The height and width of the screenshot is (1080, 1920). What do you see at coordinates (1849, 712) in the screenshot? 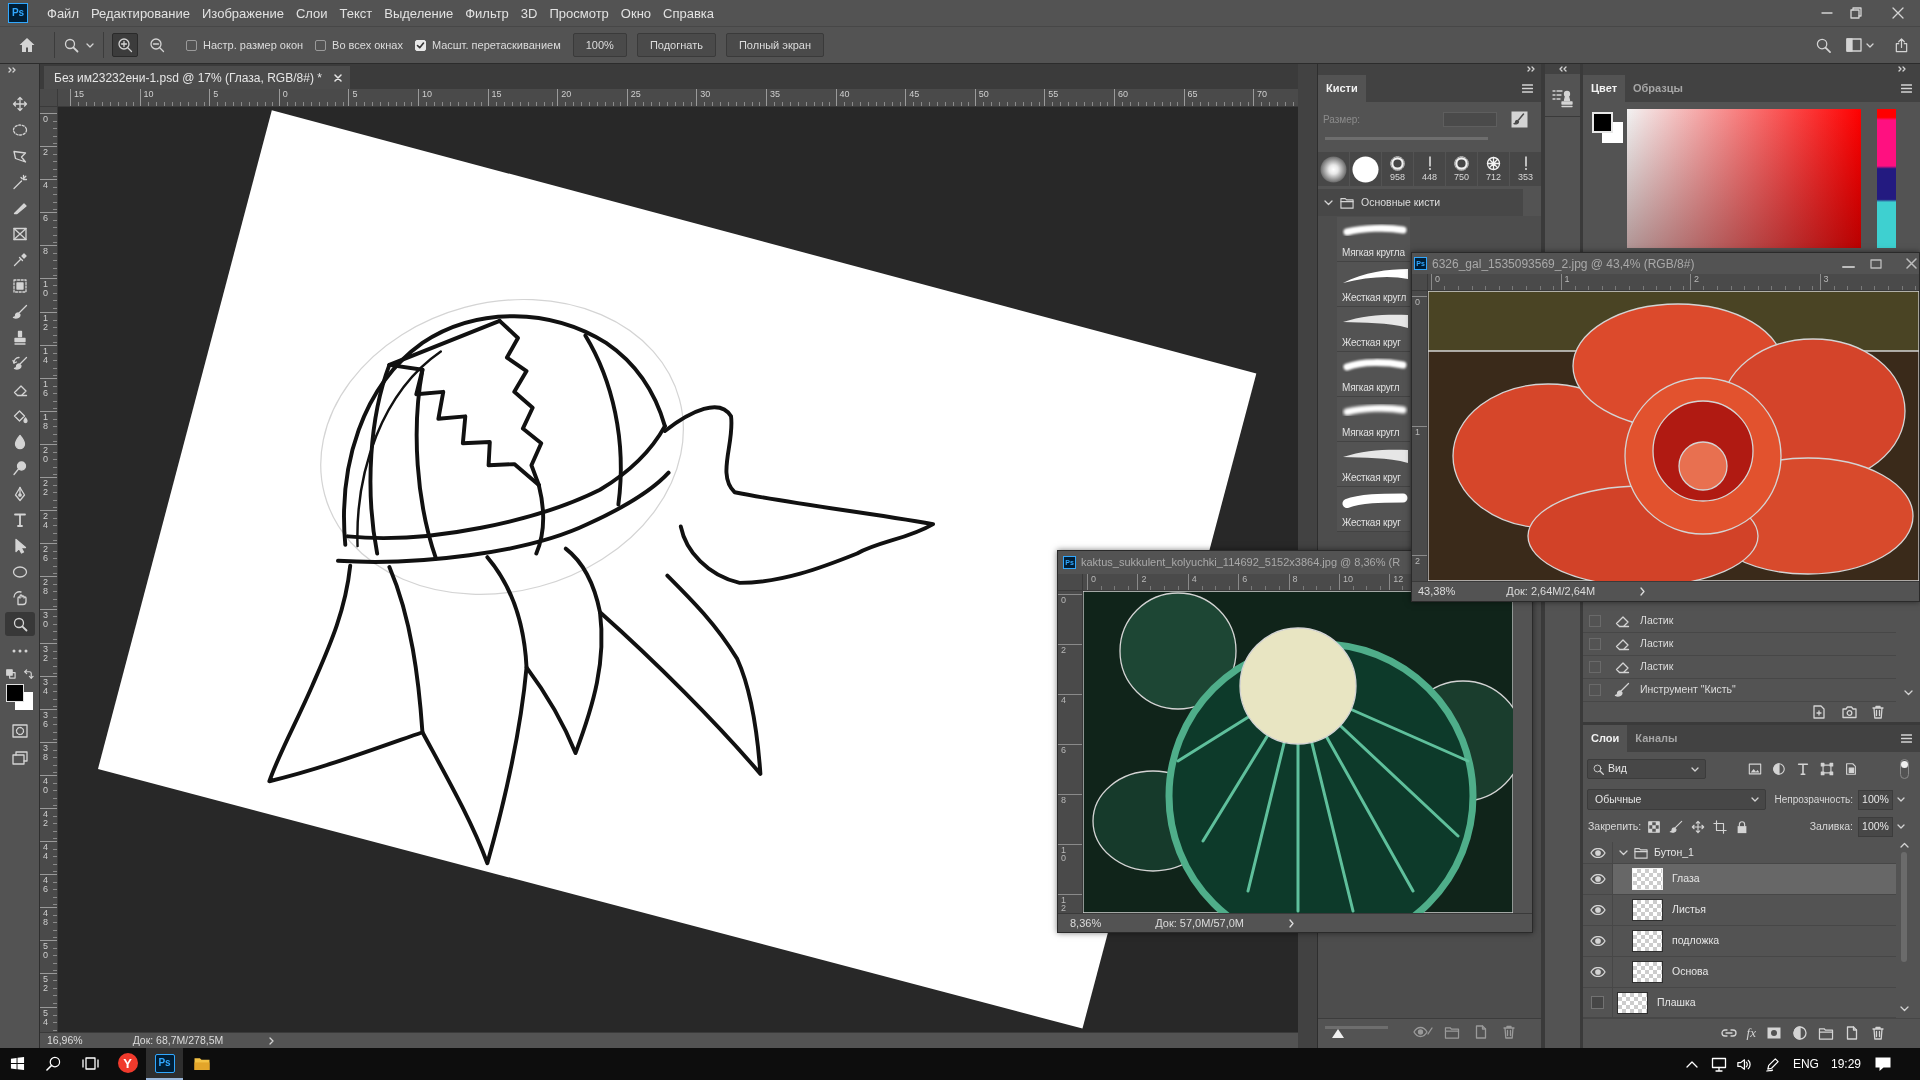
I see `camera-icon` at bounding box center [1849, 712].